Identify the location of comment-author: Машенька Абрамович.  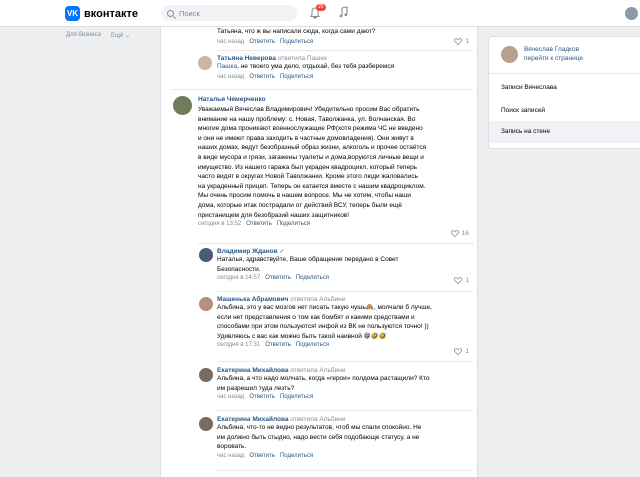
(252, 299).